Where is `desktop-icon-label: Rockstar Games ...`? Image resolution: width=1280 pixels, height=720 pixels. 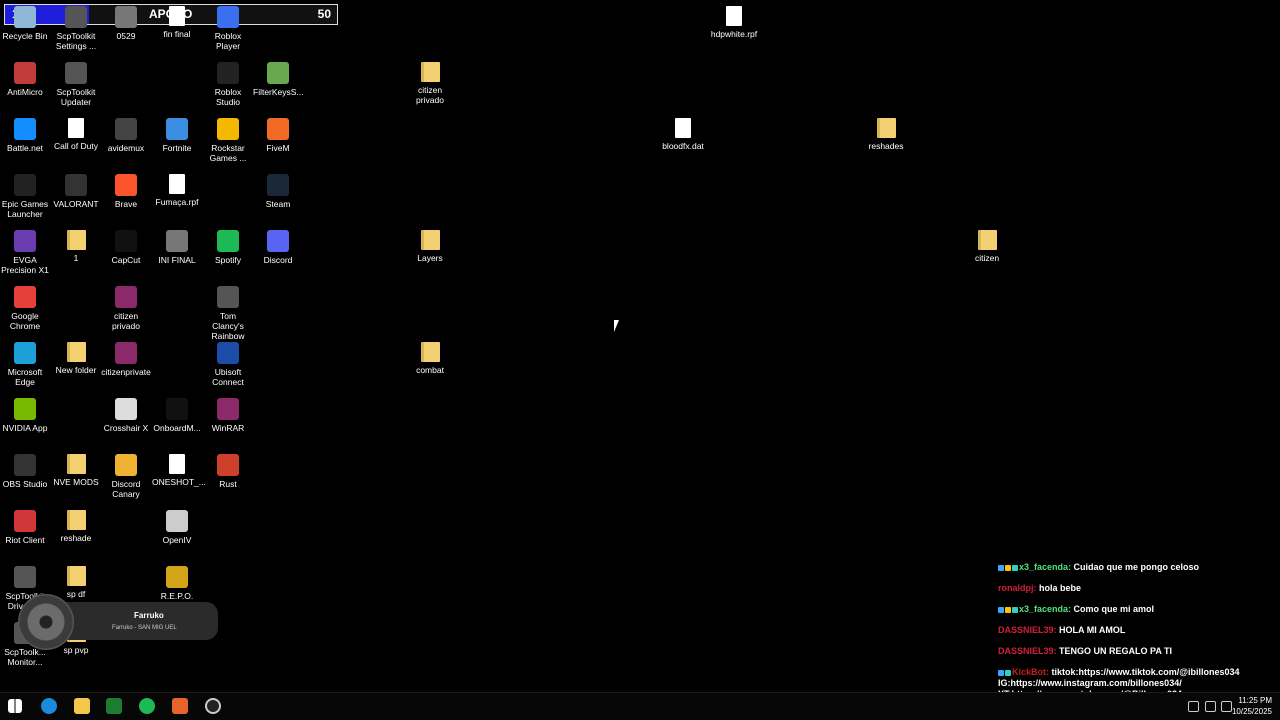
desktop-icon-label: Rockstar Games ... is located at coordinates (228, 153).